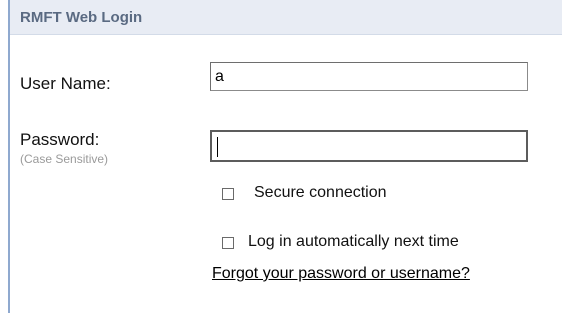 This screenshot has height=313, width=562. What do you see at coordinates (341, 274) in the screenshot?
I see `forgot-credentials-link: Forgot your password or username?` at bounding box center [341, 274].